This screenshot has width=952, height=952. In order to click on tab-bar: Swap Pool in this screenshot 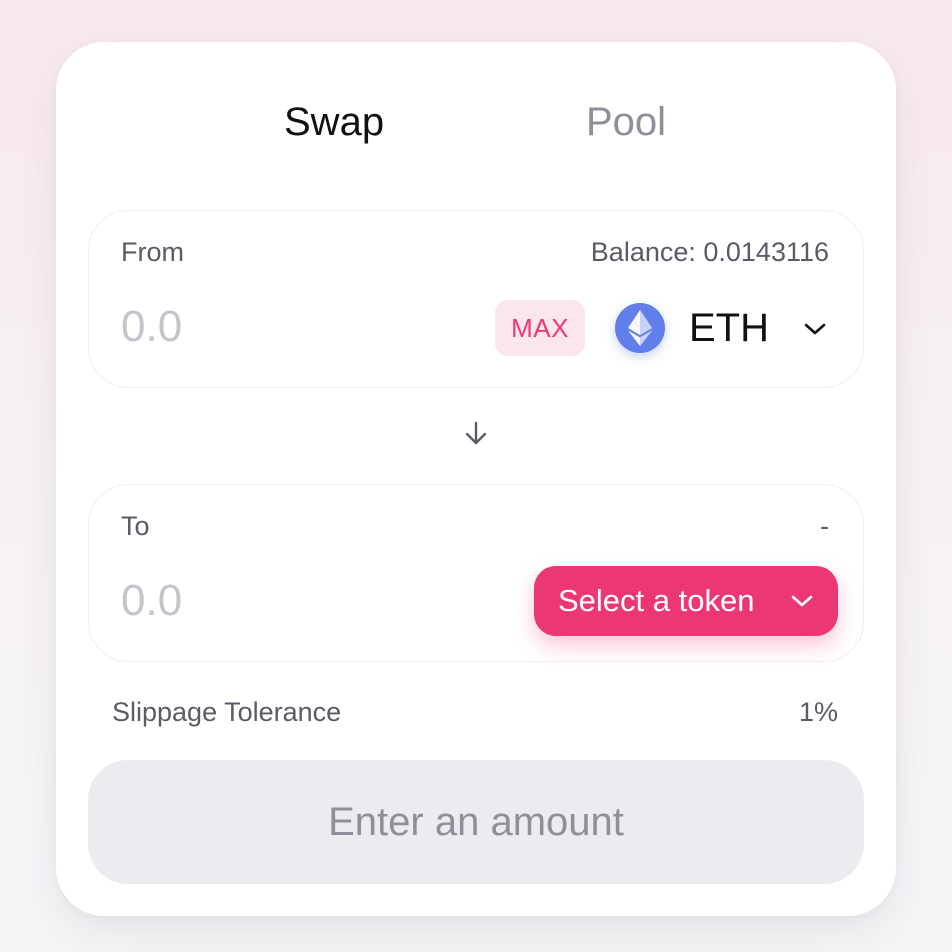, I will do `click(476, 122)`.